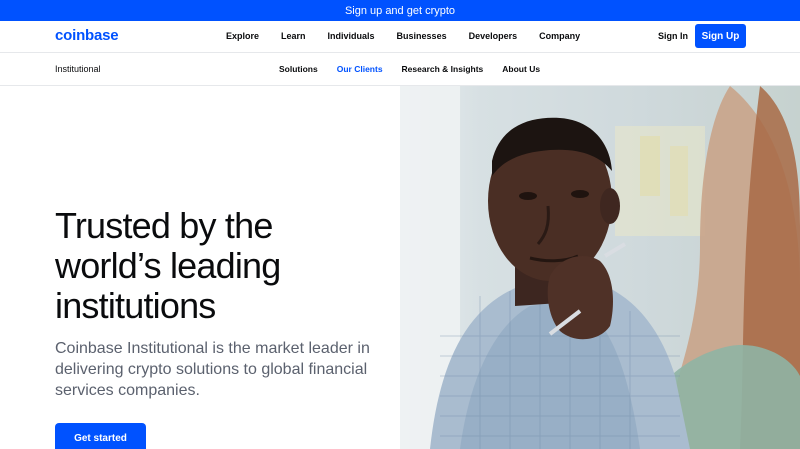 This screenshot has height=449, width=800. I want to click on hero-title-line: world’s leading, so click(168, 265).